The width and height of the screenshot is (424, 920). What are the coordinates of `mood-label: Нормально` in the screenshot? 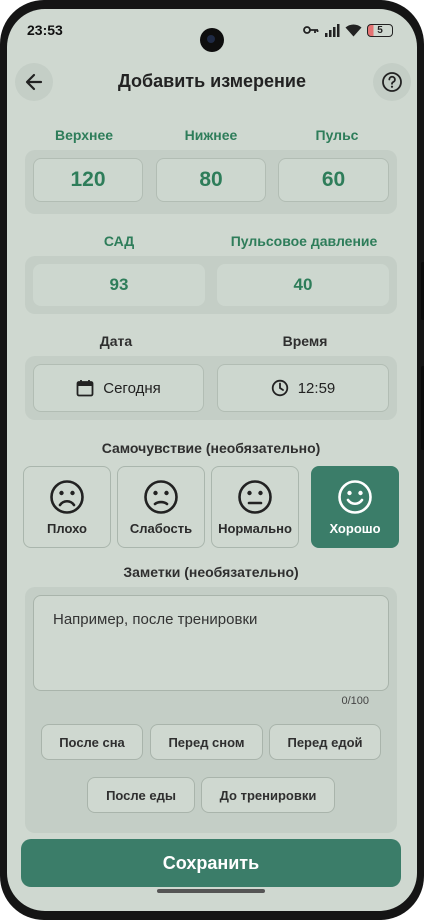 It's located at (255, 528).